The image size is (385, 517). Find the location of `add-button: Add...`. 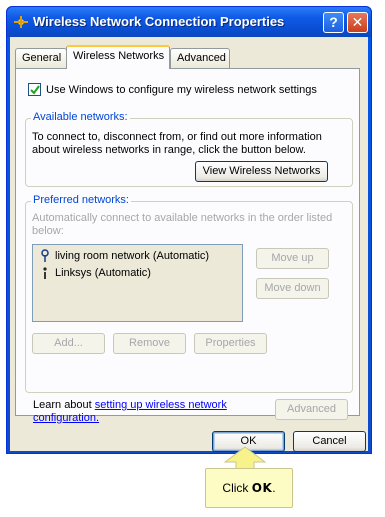

add-button: Add... is located at coordinates (68, 343).